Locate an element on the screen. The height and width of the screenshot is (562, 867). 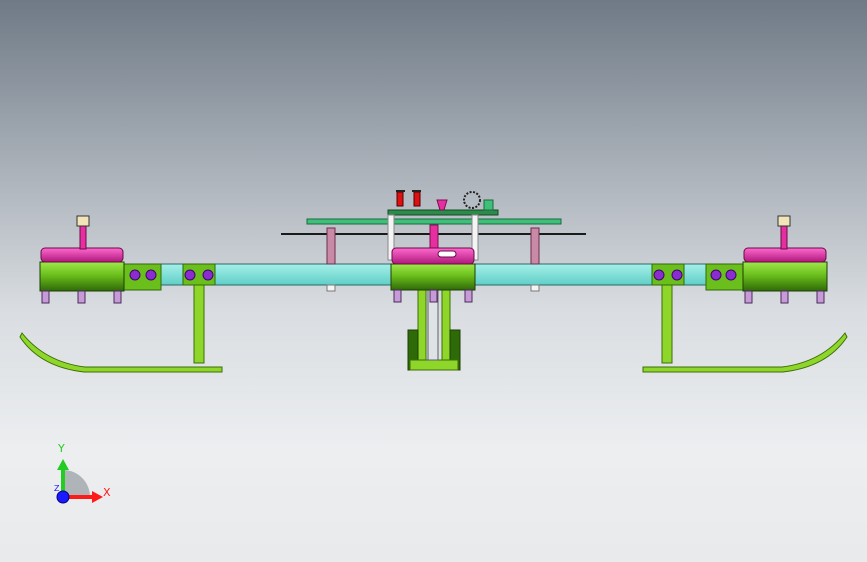
z-axis-label: Z is located at coordinates (57, 488).